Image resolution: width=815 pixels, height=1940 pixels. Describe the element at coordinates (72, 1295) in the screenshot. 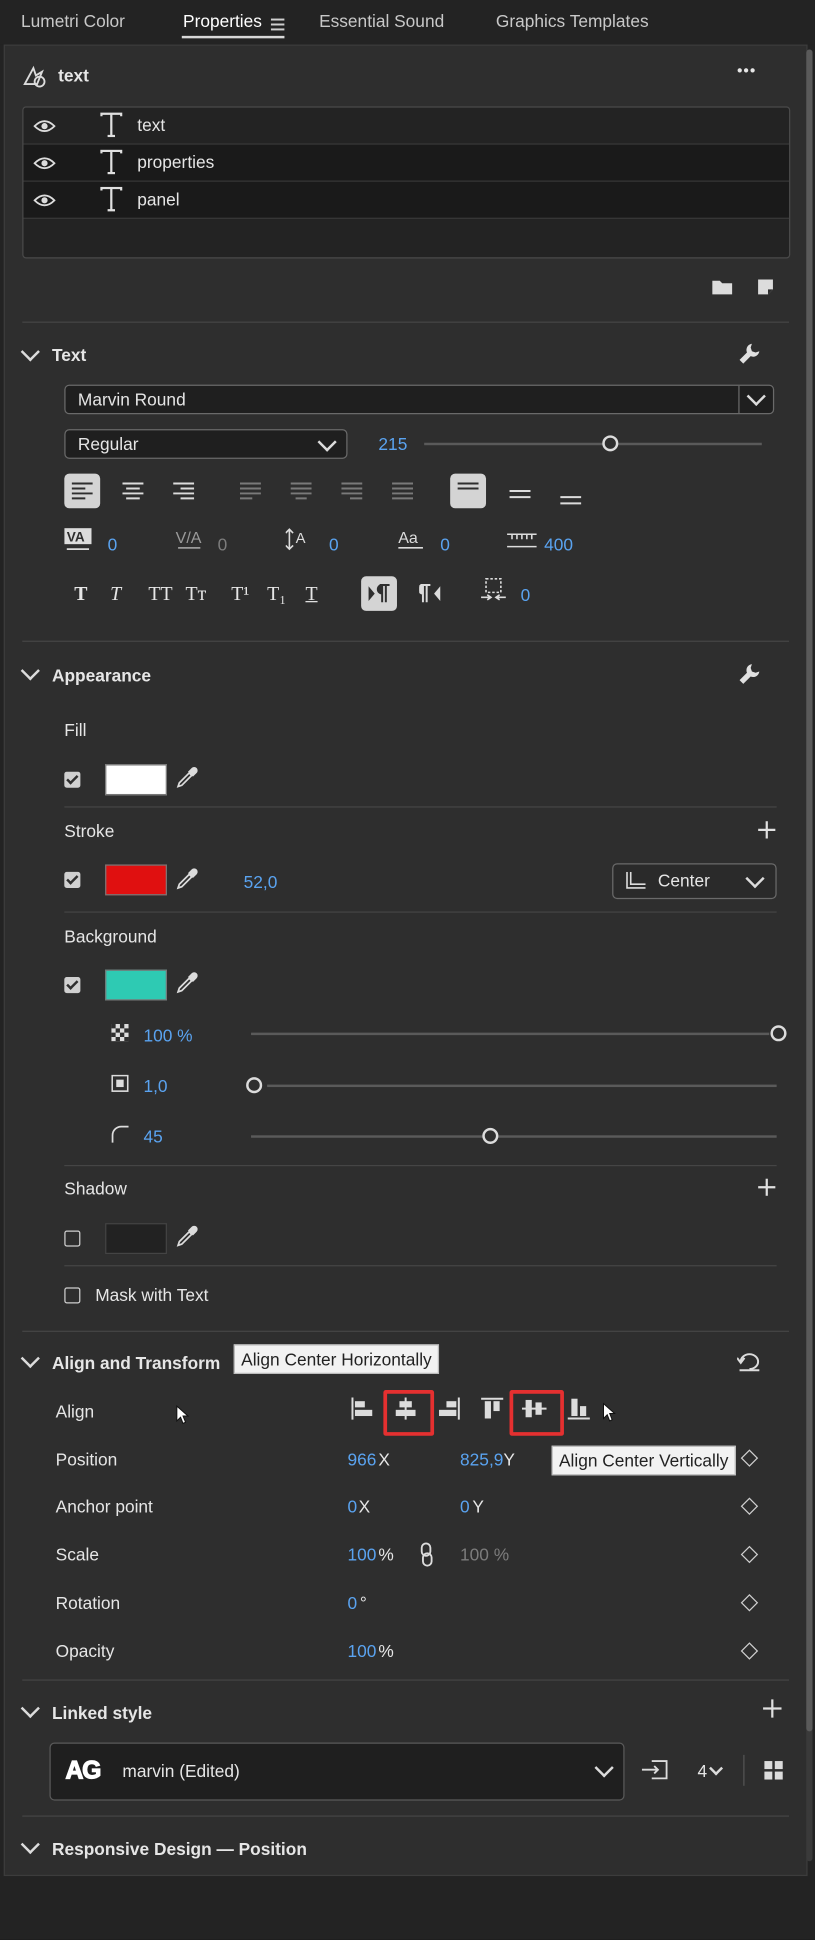

I see `mask-with-text-checkbox` at that location.